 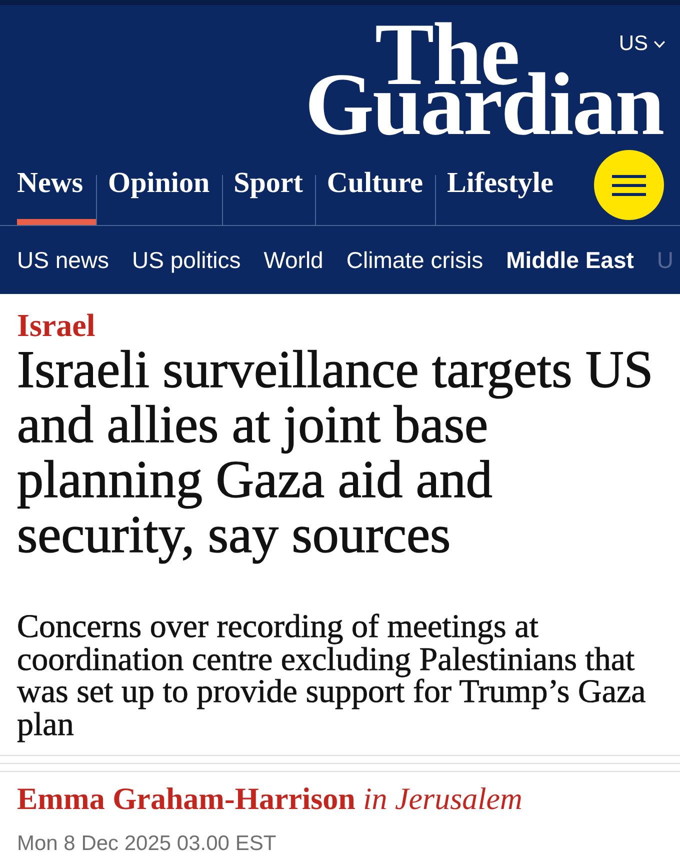 I want to click on standfirst: Concerns over recording of meetings at coordination centre excluding Palestinians that was set up to provide support for Trump’s Gaza plan, so click(x=332, y=676).